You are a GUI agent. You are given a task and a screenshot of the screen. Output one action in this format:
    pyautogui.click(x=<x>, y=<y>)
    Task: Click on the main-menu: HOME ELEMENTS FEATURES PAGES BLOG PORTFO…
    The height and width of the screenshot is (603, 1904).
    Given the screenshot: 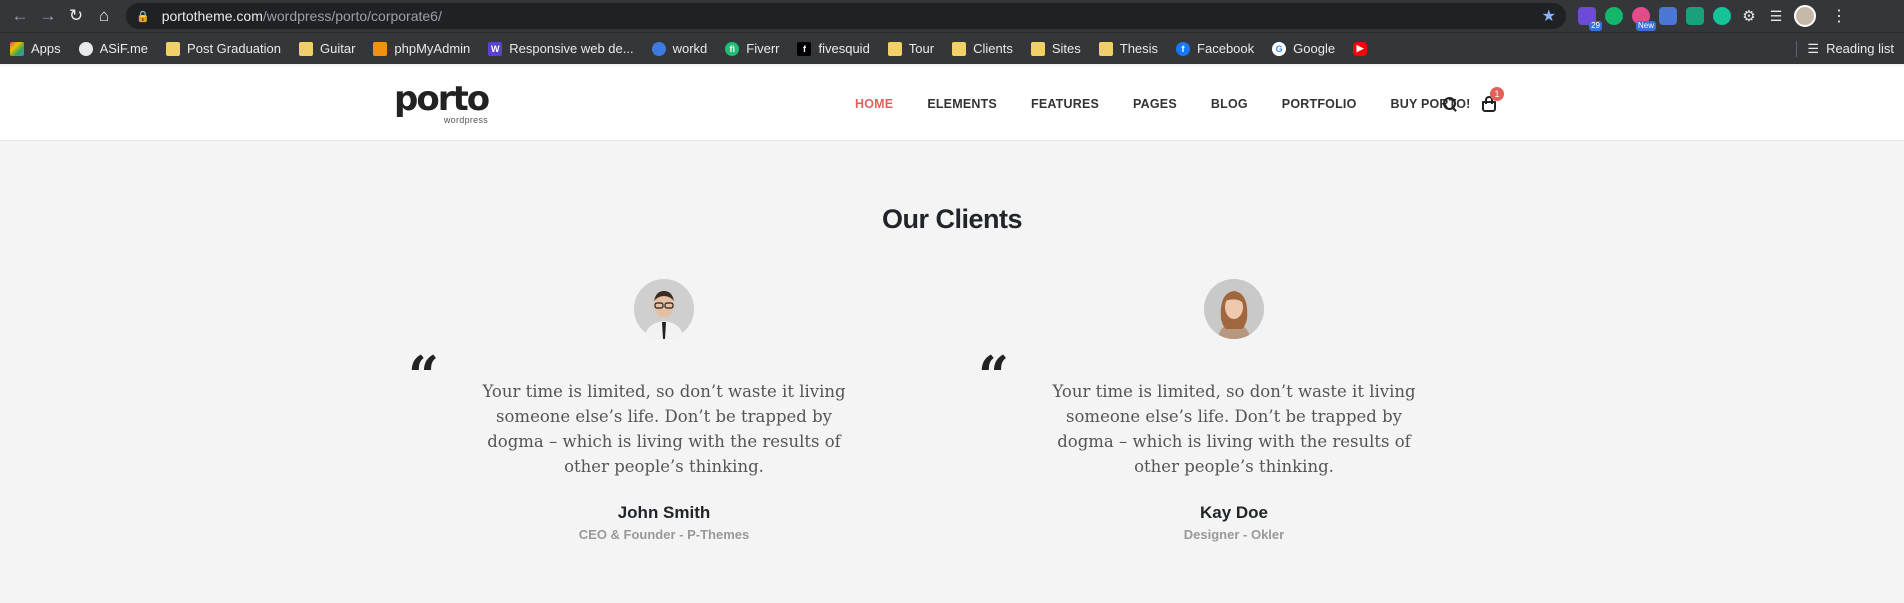 What is the action you would take?
    pyautogui.click(x=1180, y=103)
    